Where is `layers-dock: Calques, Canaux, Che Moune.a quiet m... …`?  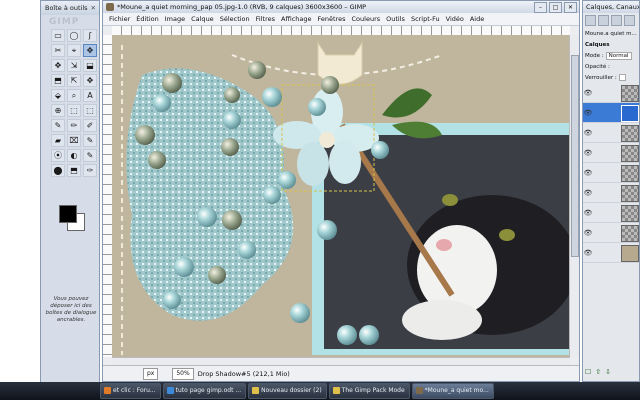
layers-dock: Calques, Canaux, Che Moune.a quiet m... … is located at coordinates (611, 191).